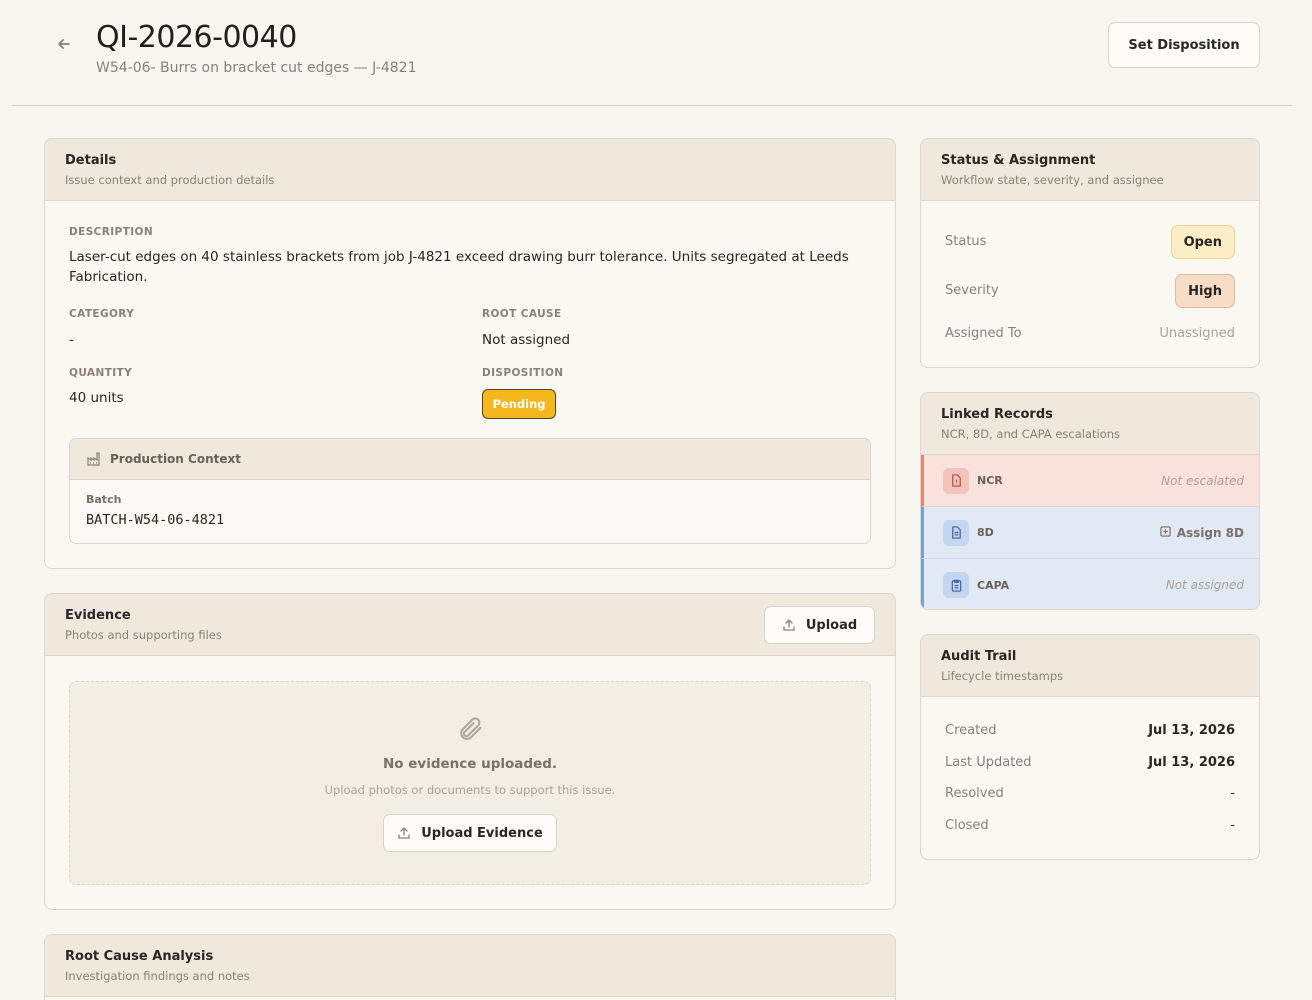 The image size is (1312, 1000). I want to click on root-cause-analysis-title: Root Cause Analysis, so click(139, 956).